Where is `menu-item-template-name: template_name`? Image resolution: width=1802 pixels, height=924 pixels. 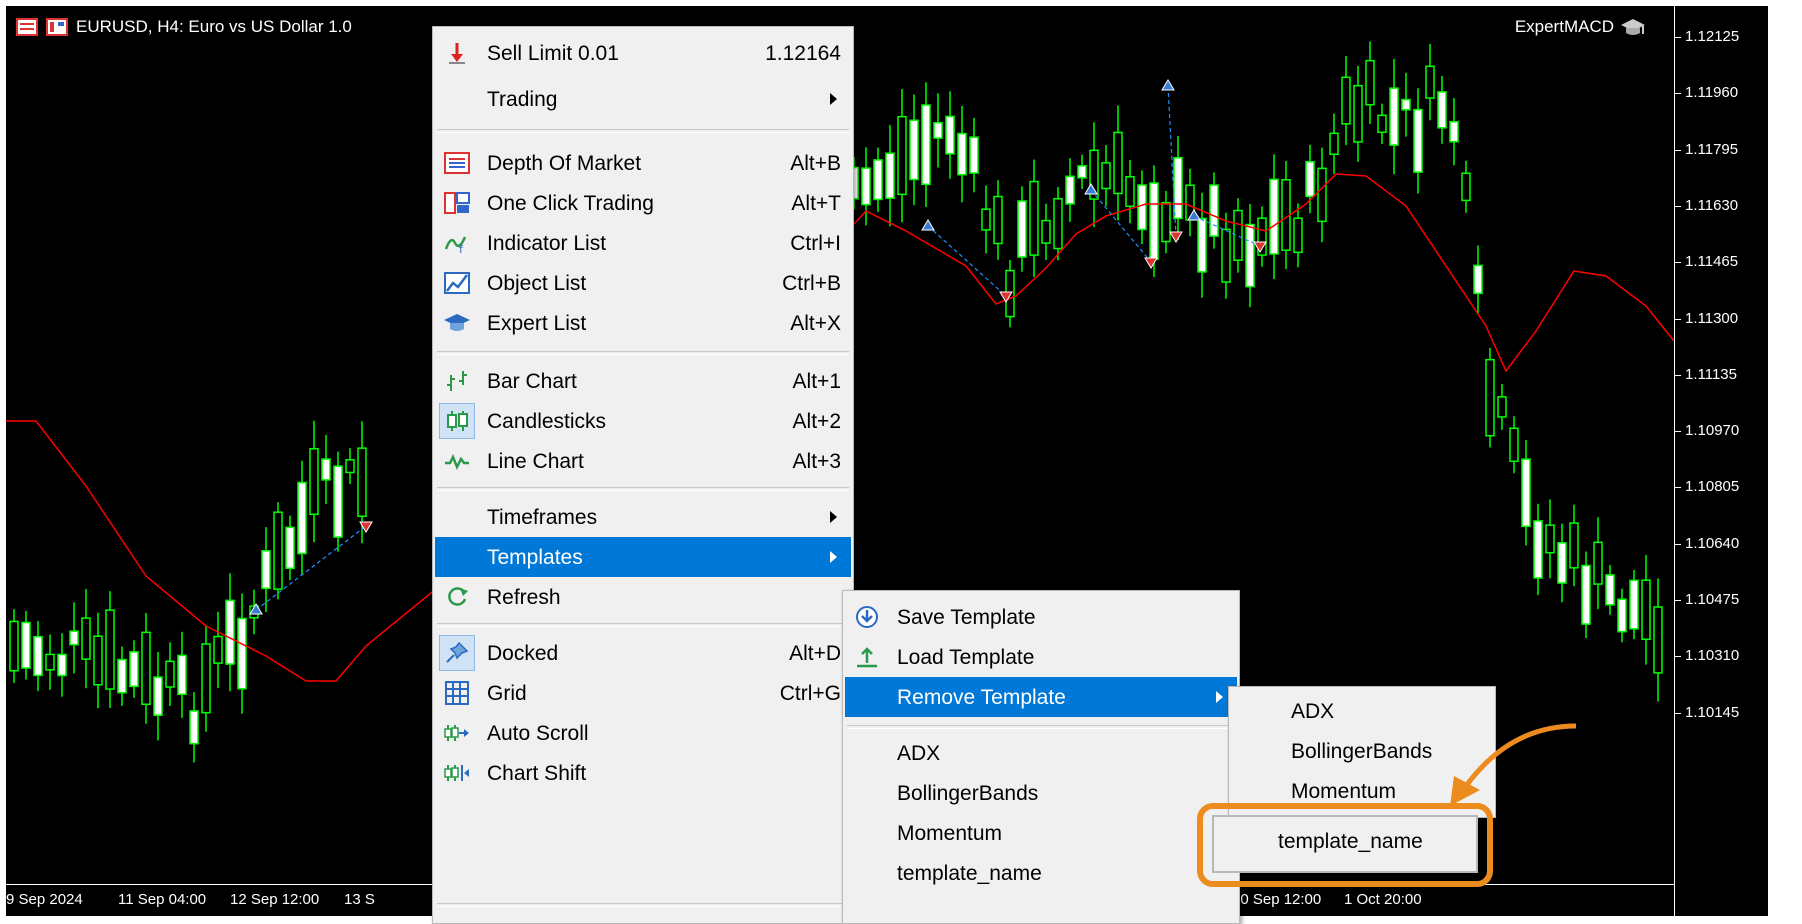
menu-item-template-name: template_name is located at coordinates (1041, 873).